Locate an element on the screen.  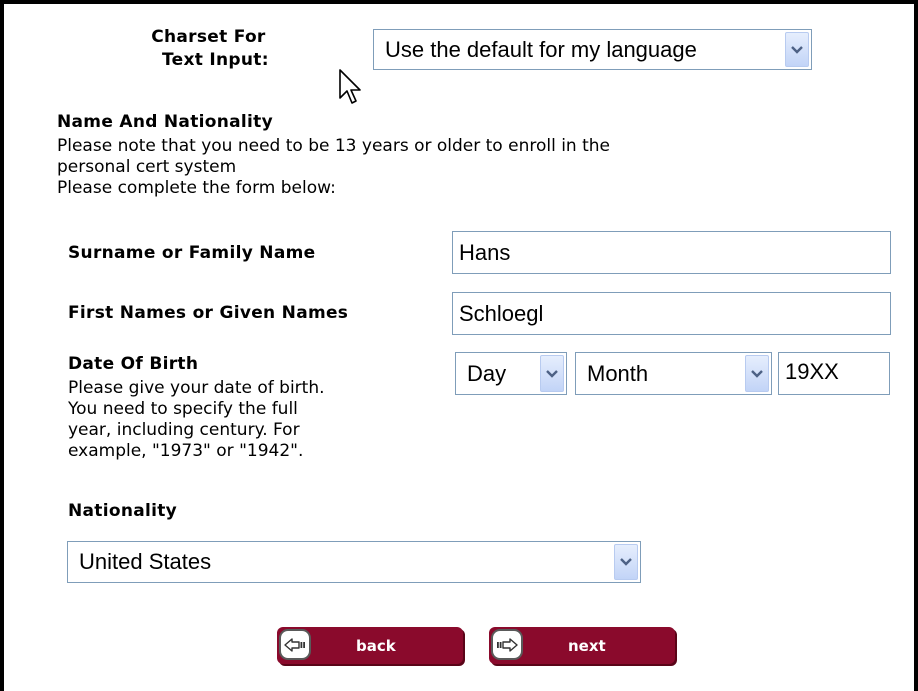
charset-selected-value: Use the default for my language is located at coordinates (541, 49).